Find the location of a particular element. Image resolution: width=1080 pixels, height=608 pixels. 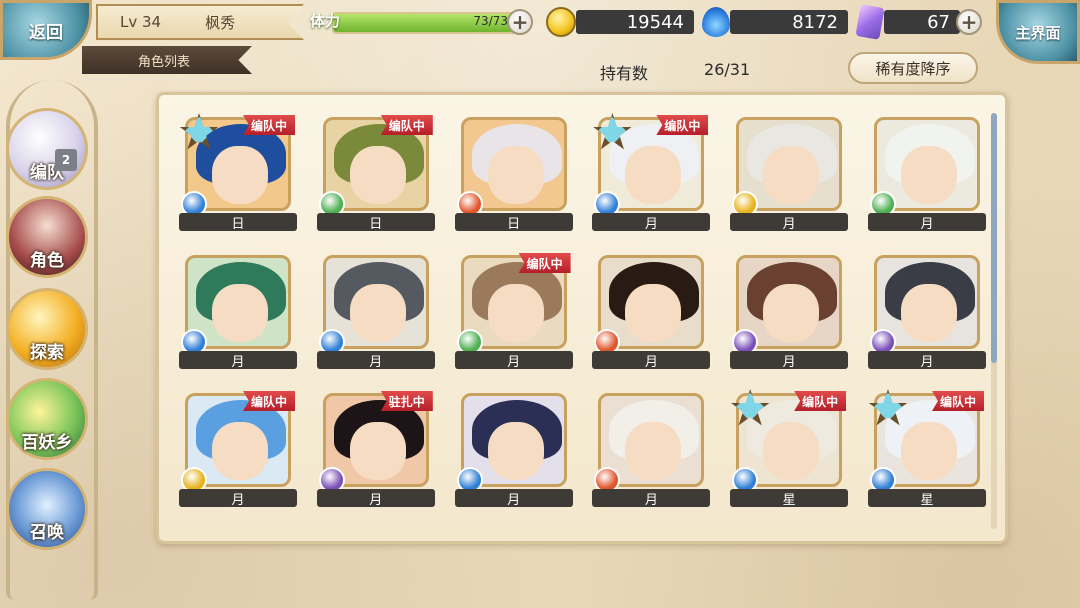

player-level: Lv 34 is located at coordinates (141, 22).